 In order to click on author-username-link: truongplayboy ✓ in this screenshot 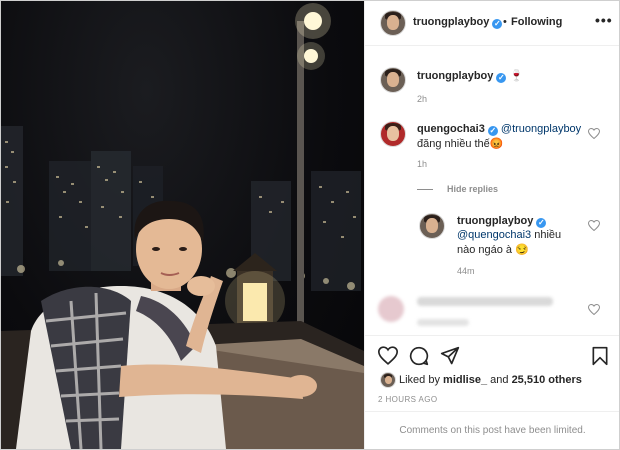, I will do `click(458, 22)`.